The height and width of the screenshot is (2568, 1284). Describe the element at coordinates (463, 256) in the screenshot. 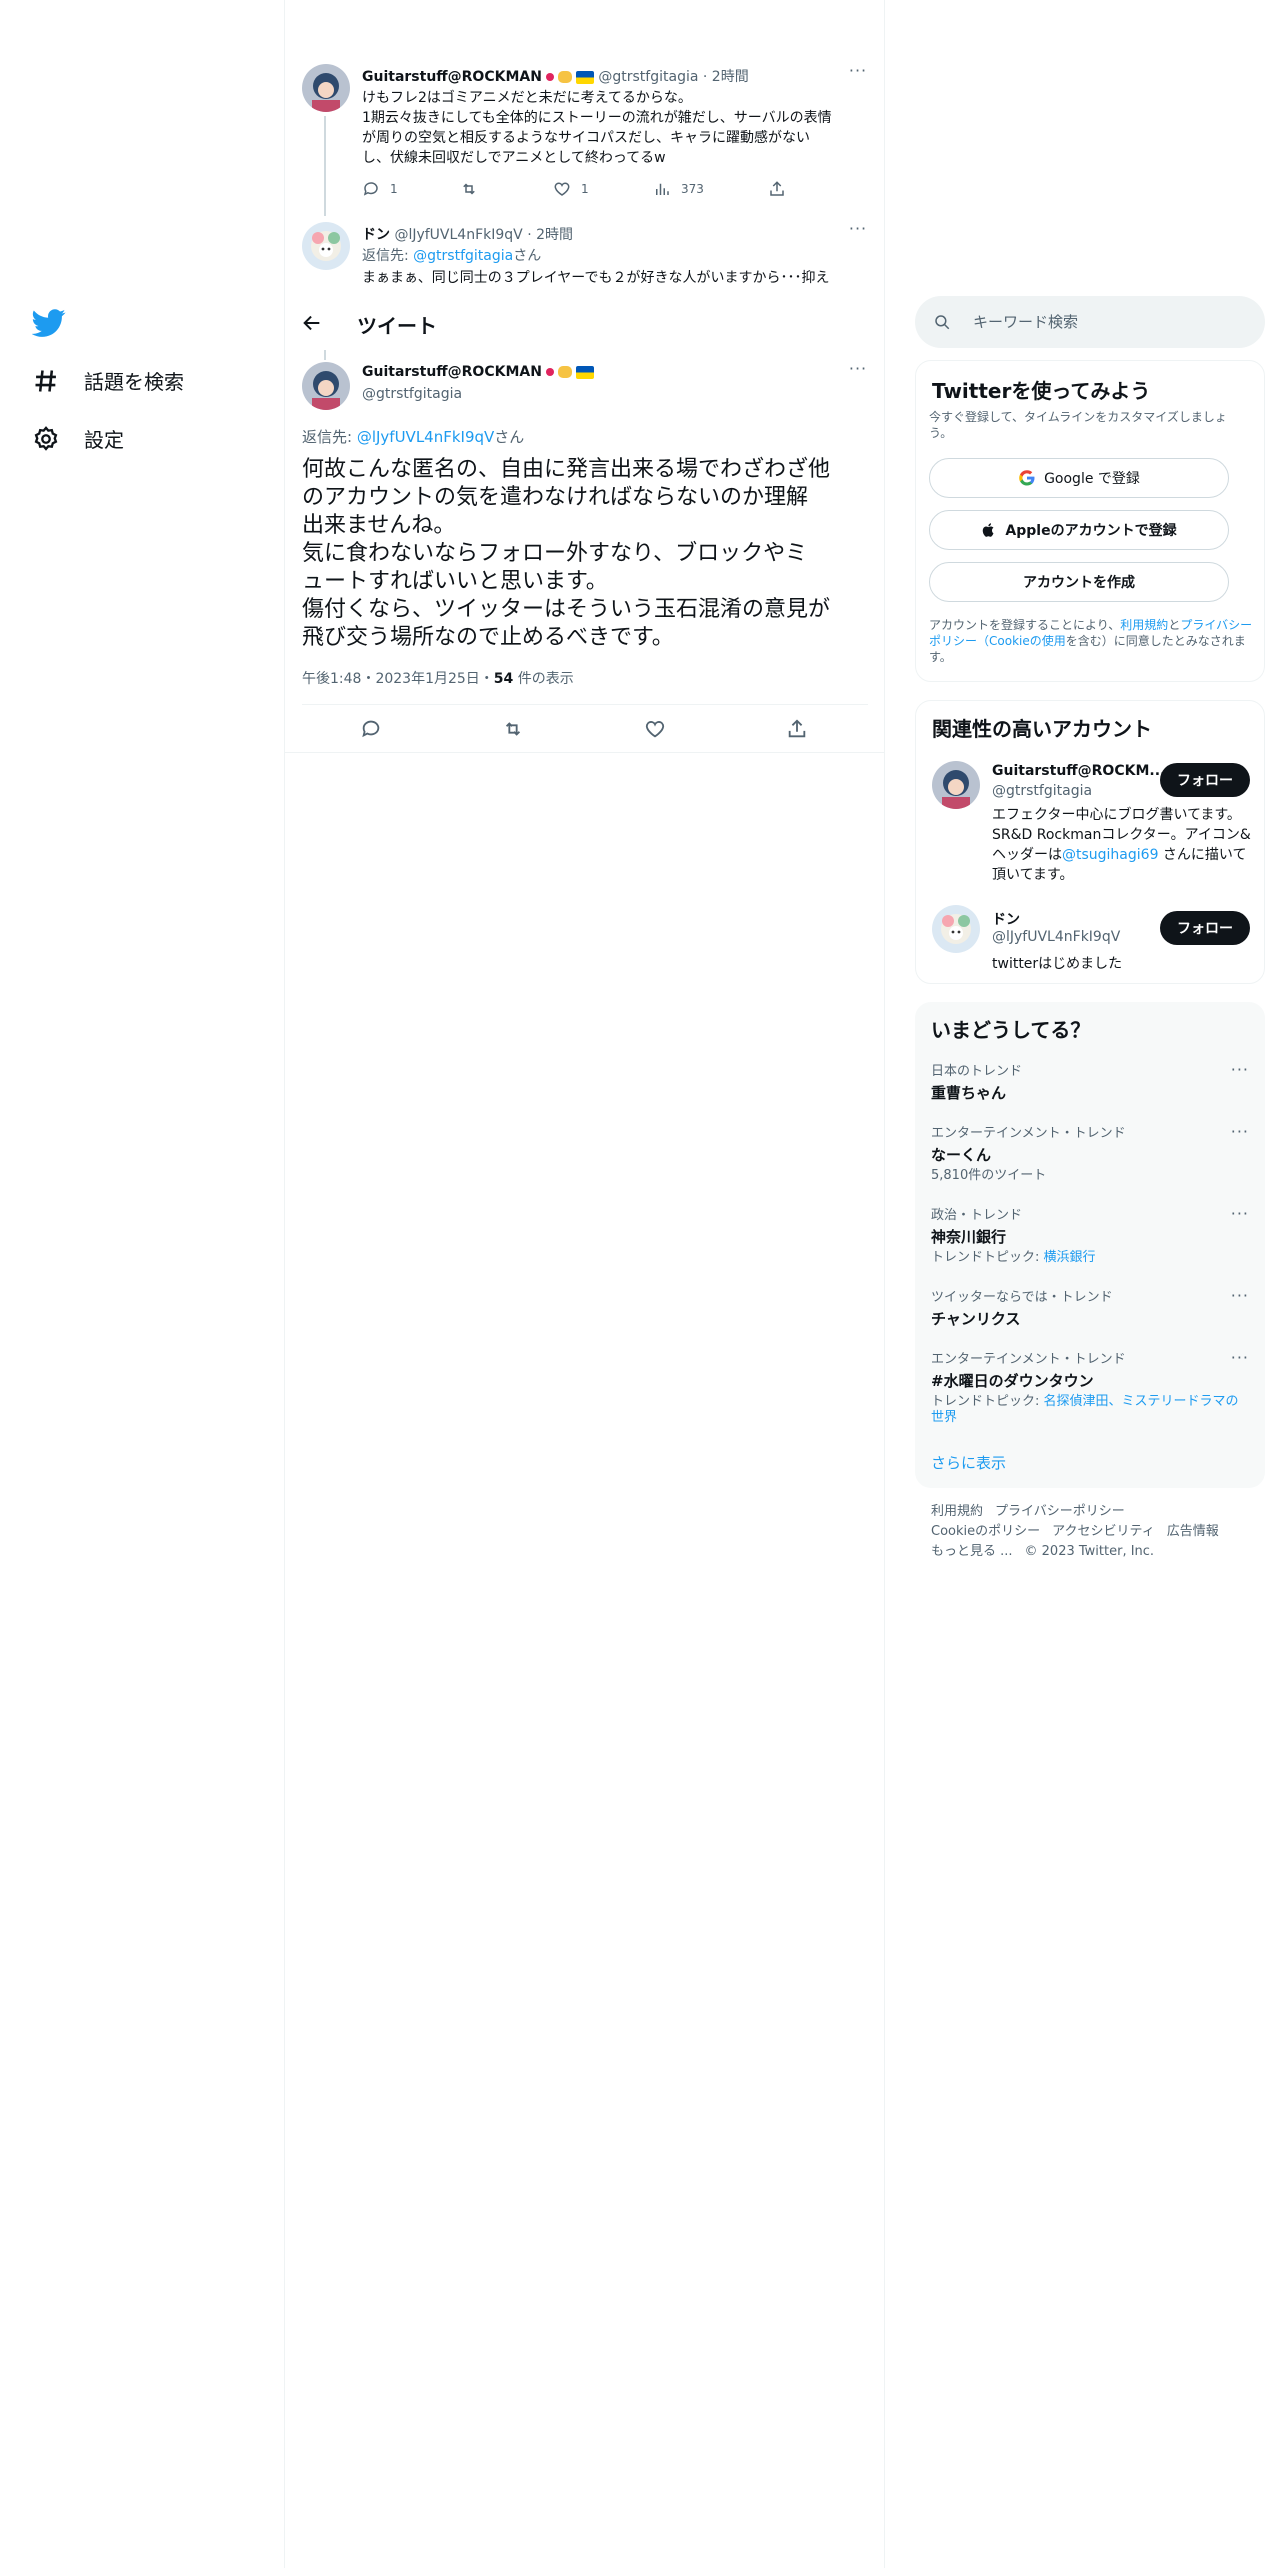

I see `reply-to-link: @gtrstfgitagia` at that location.